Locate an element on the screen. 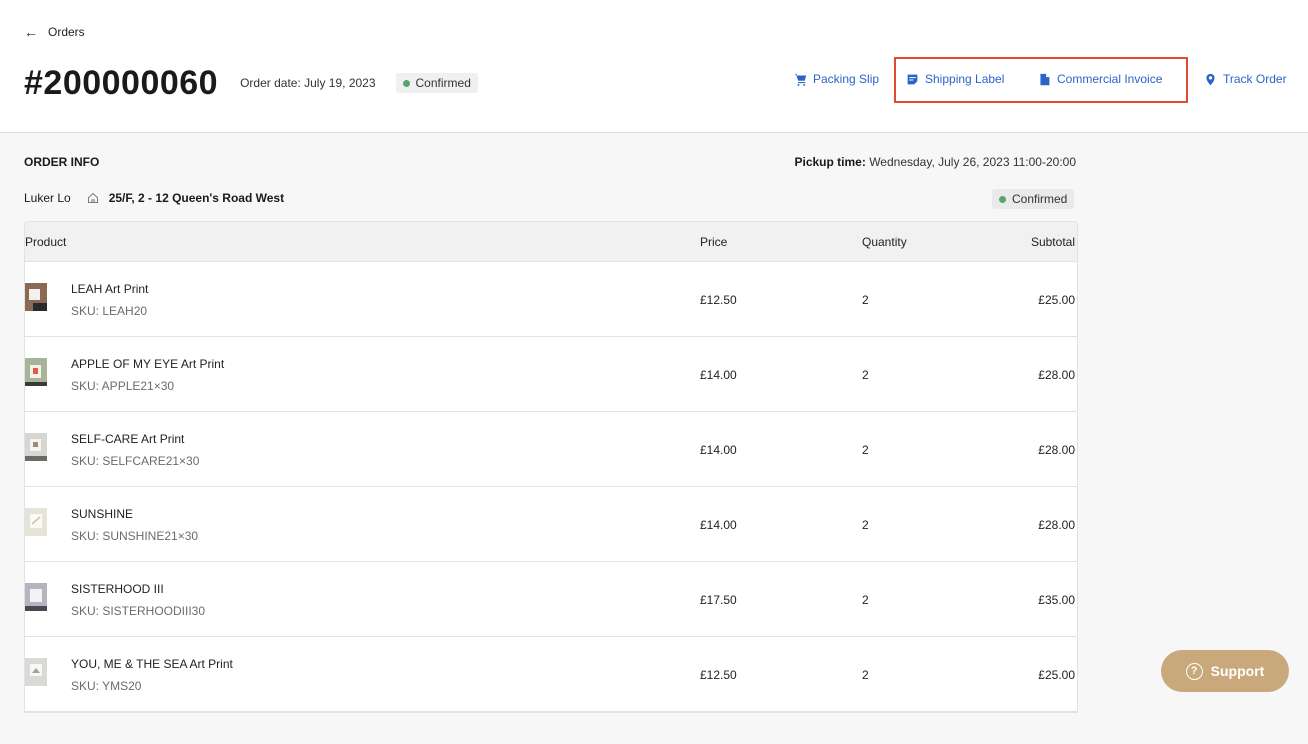 This screenshot has height=744, width=1308. order-info-heading: ORDER INFO is located at coordinates (62, 162).